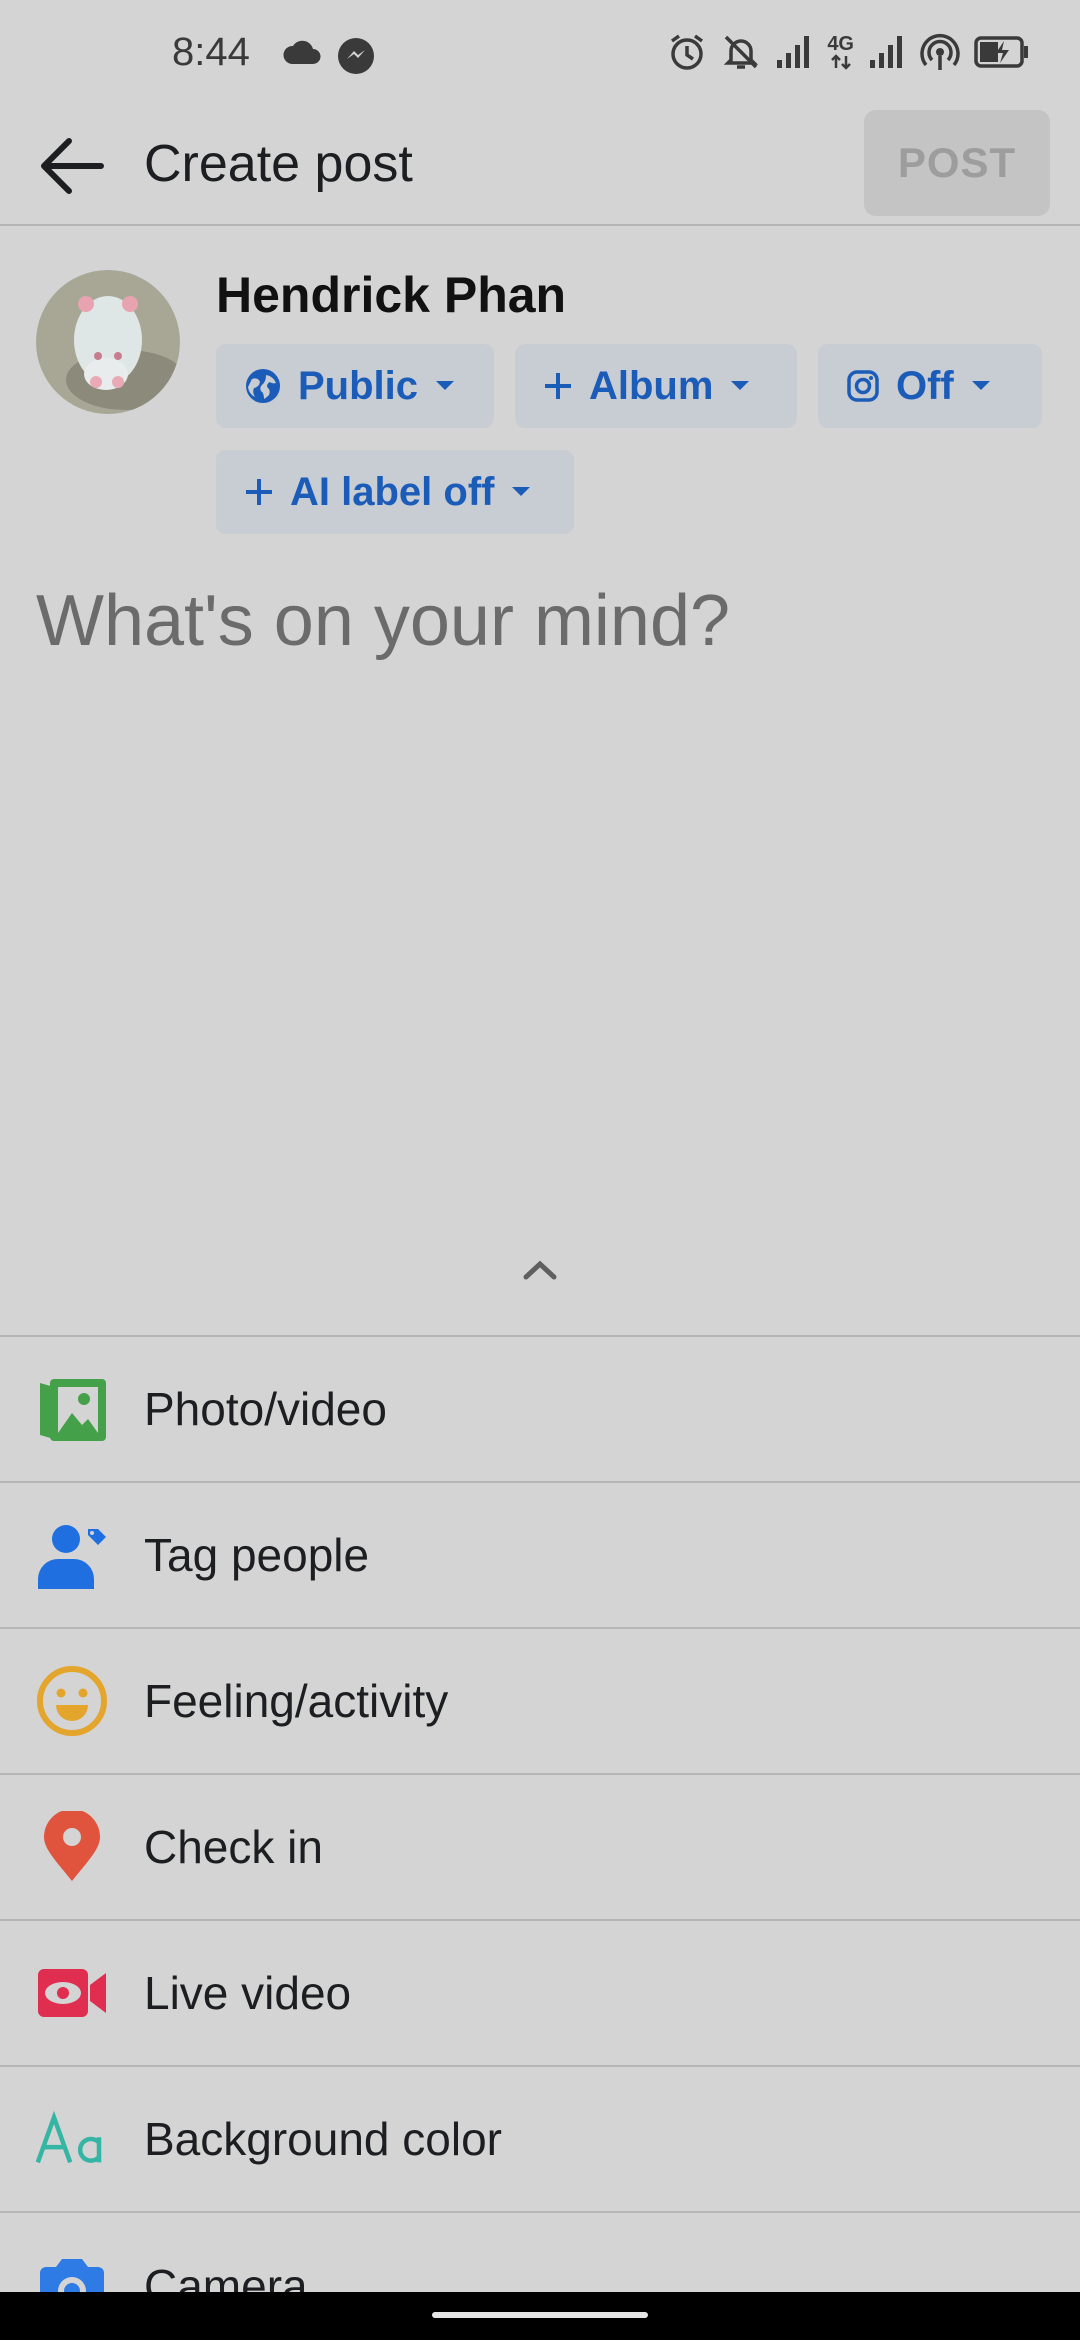 The height and width of the screenshot is (2340, 1080). I want to click on bell-off-icon, so click(741, 52).